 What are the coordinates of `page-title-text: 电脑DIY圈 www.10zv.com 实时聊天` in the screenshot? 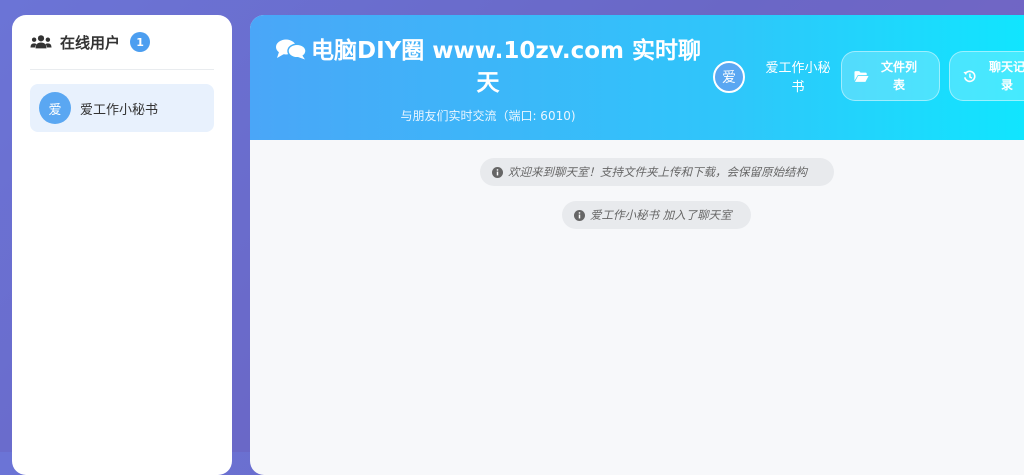 It's located at (506, 67).